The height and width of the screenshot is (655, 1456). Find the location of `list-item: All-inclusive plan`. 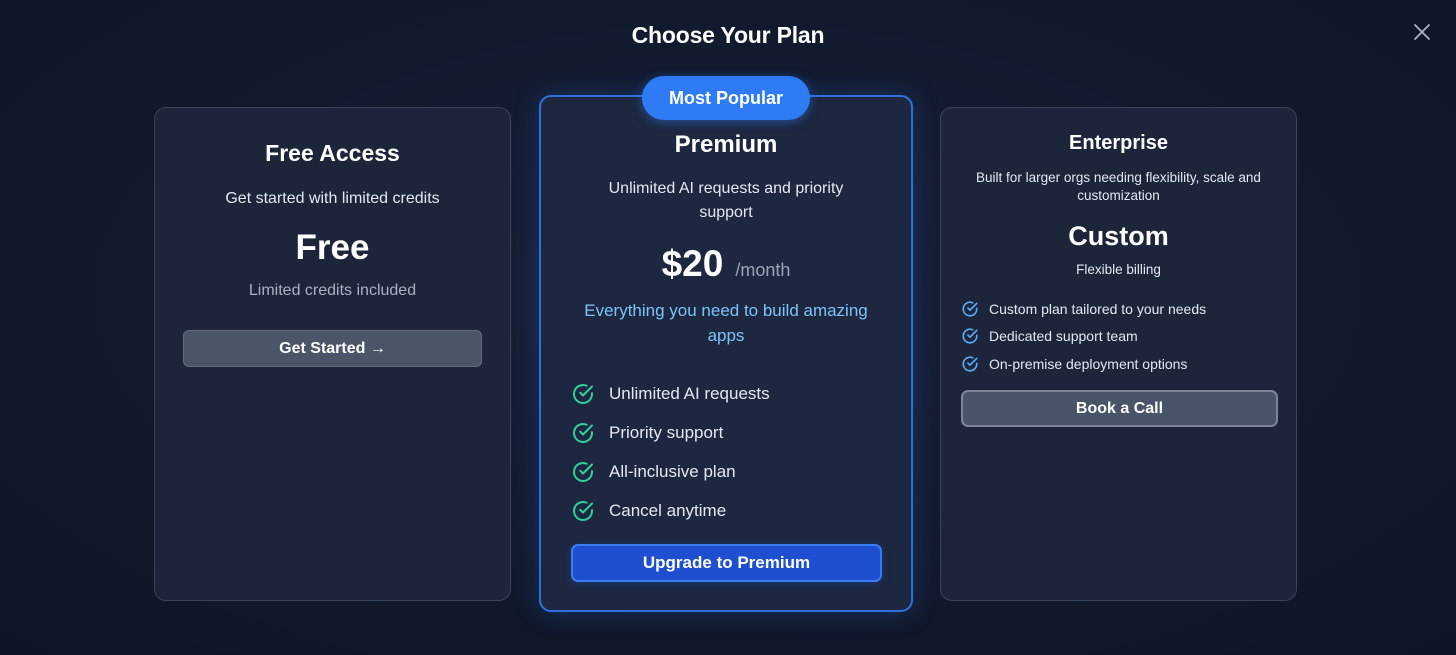

list-item: All-inclusive plan is located at coordinates (670, 471).